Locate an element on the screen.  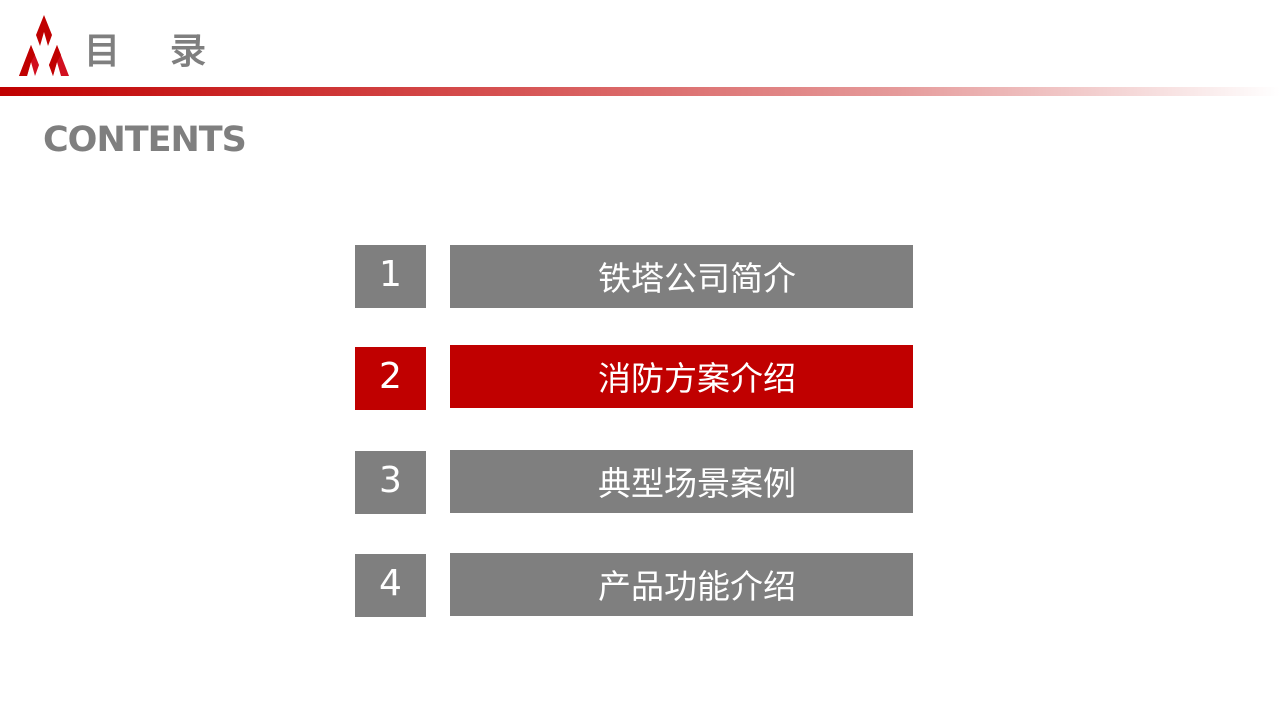
toc-item-label: 消防方案介绍 is located at coordinates (681, 376).